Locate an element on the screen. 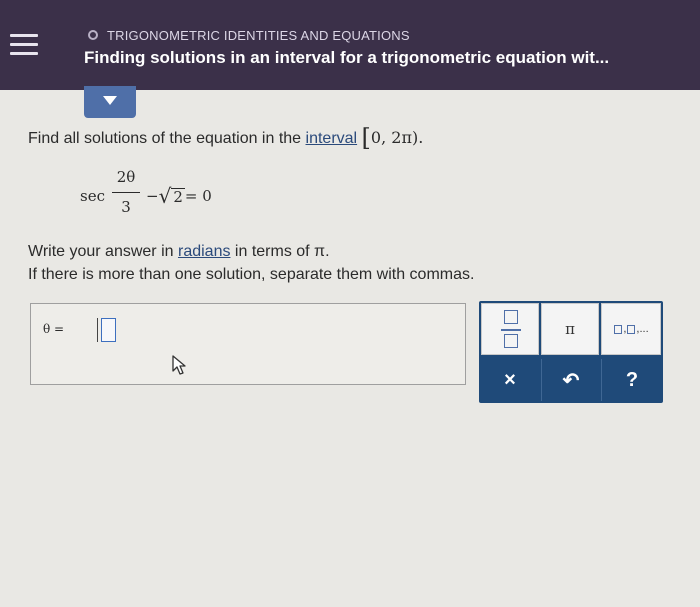 This screenshot has height=607, width=700. fraction-line-icon is located at coordinates (511, 330).